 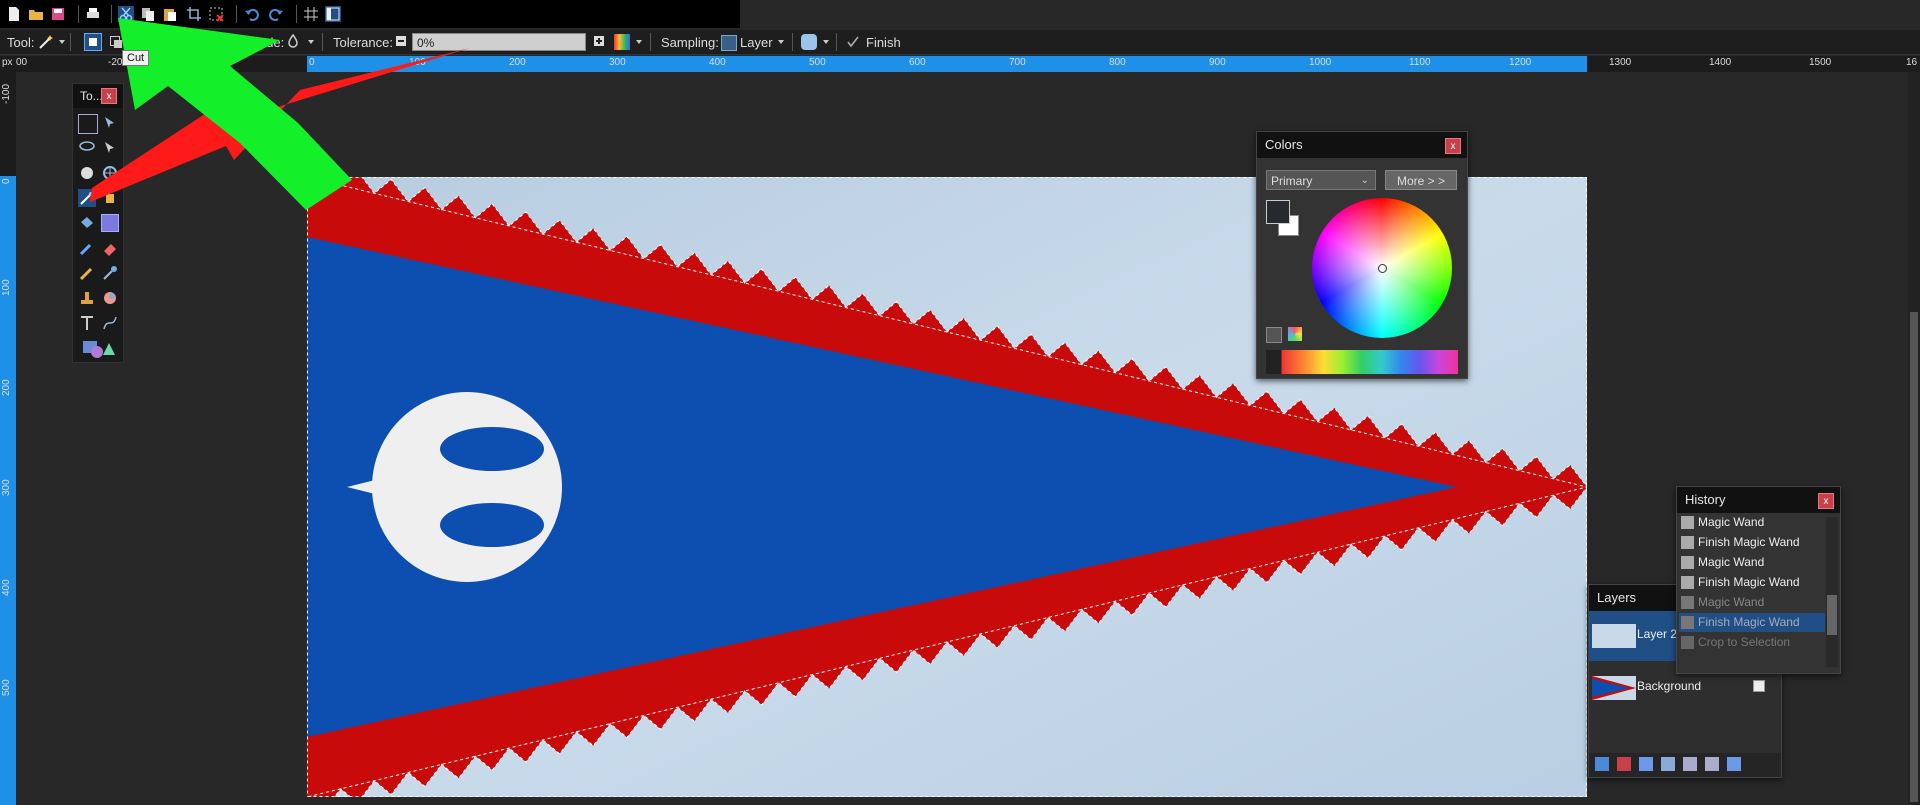 What do you see at coordinates (1669, 686) in the screenshot?
I see `layer-name: Background` at bounding box center [1669, 686].